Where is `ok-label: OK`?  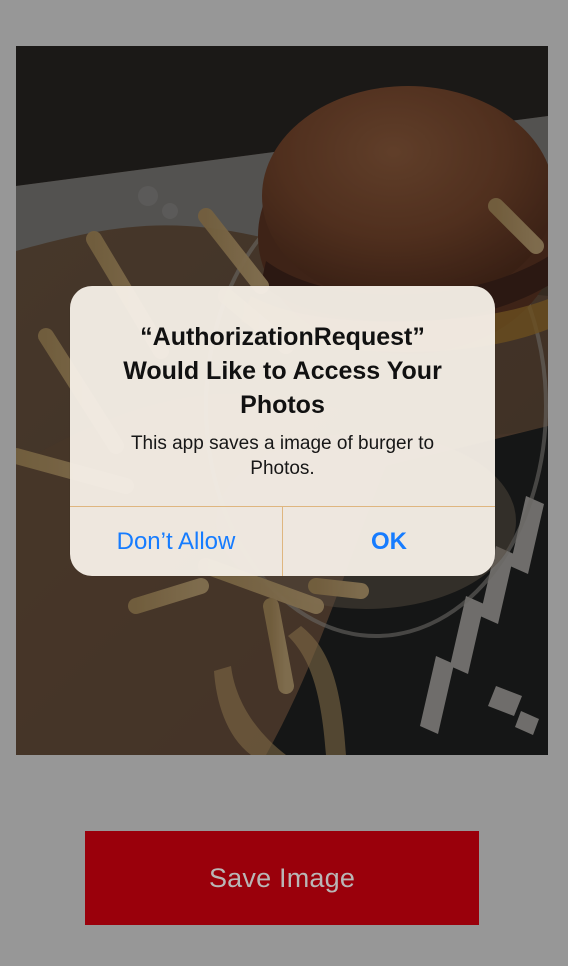
ok-label: OK is located at coordinates (389, 541).